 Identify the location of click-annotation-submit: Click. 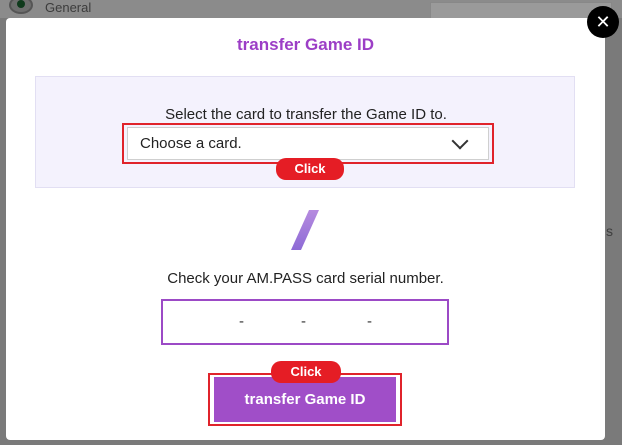
(306, 372).